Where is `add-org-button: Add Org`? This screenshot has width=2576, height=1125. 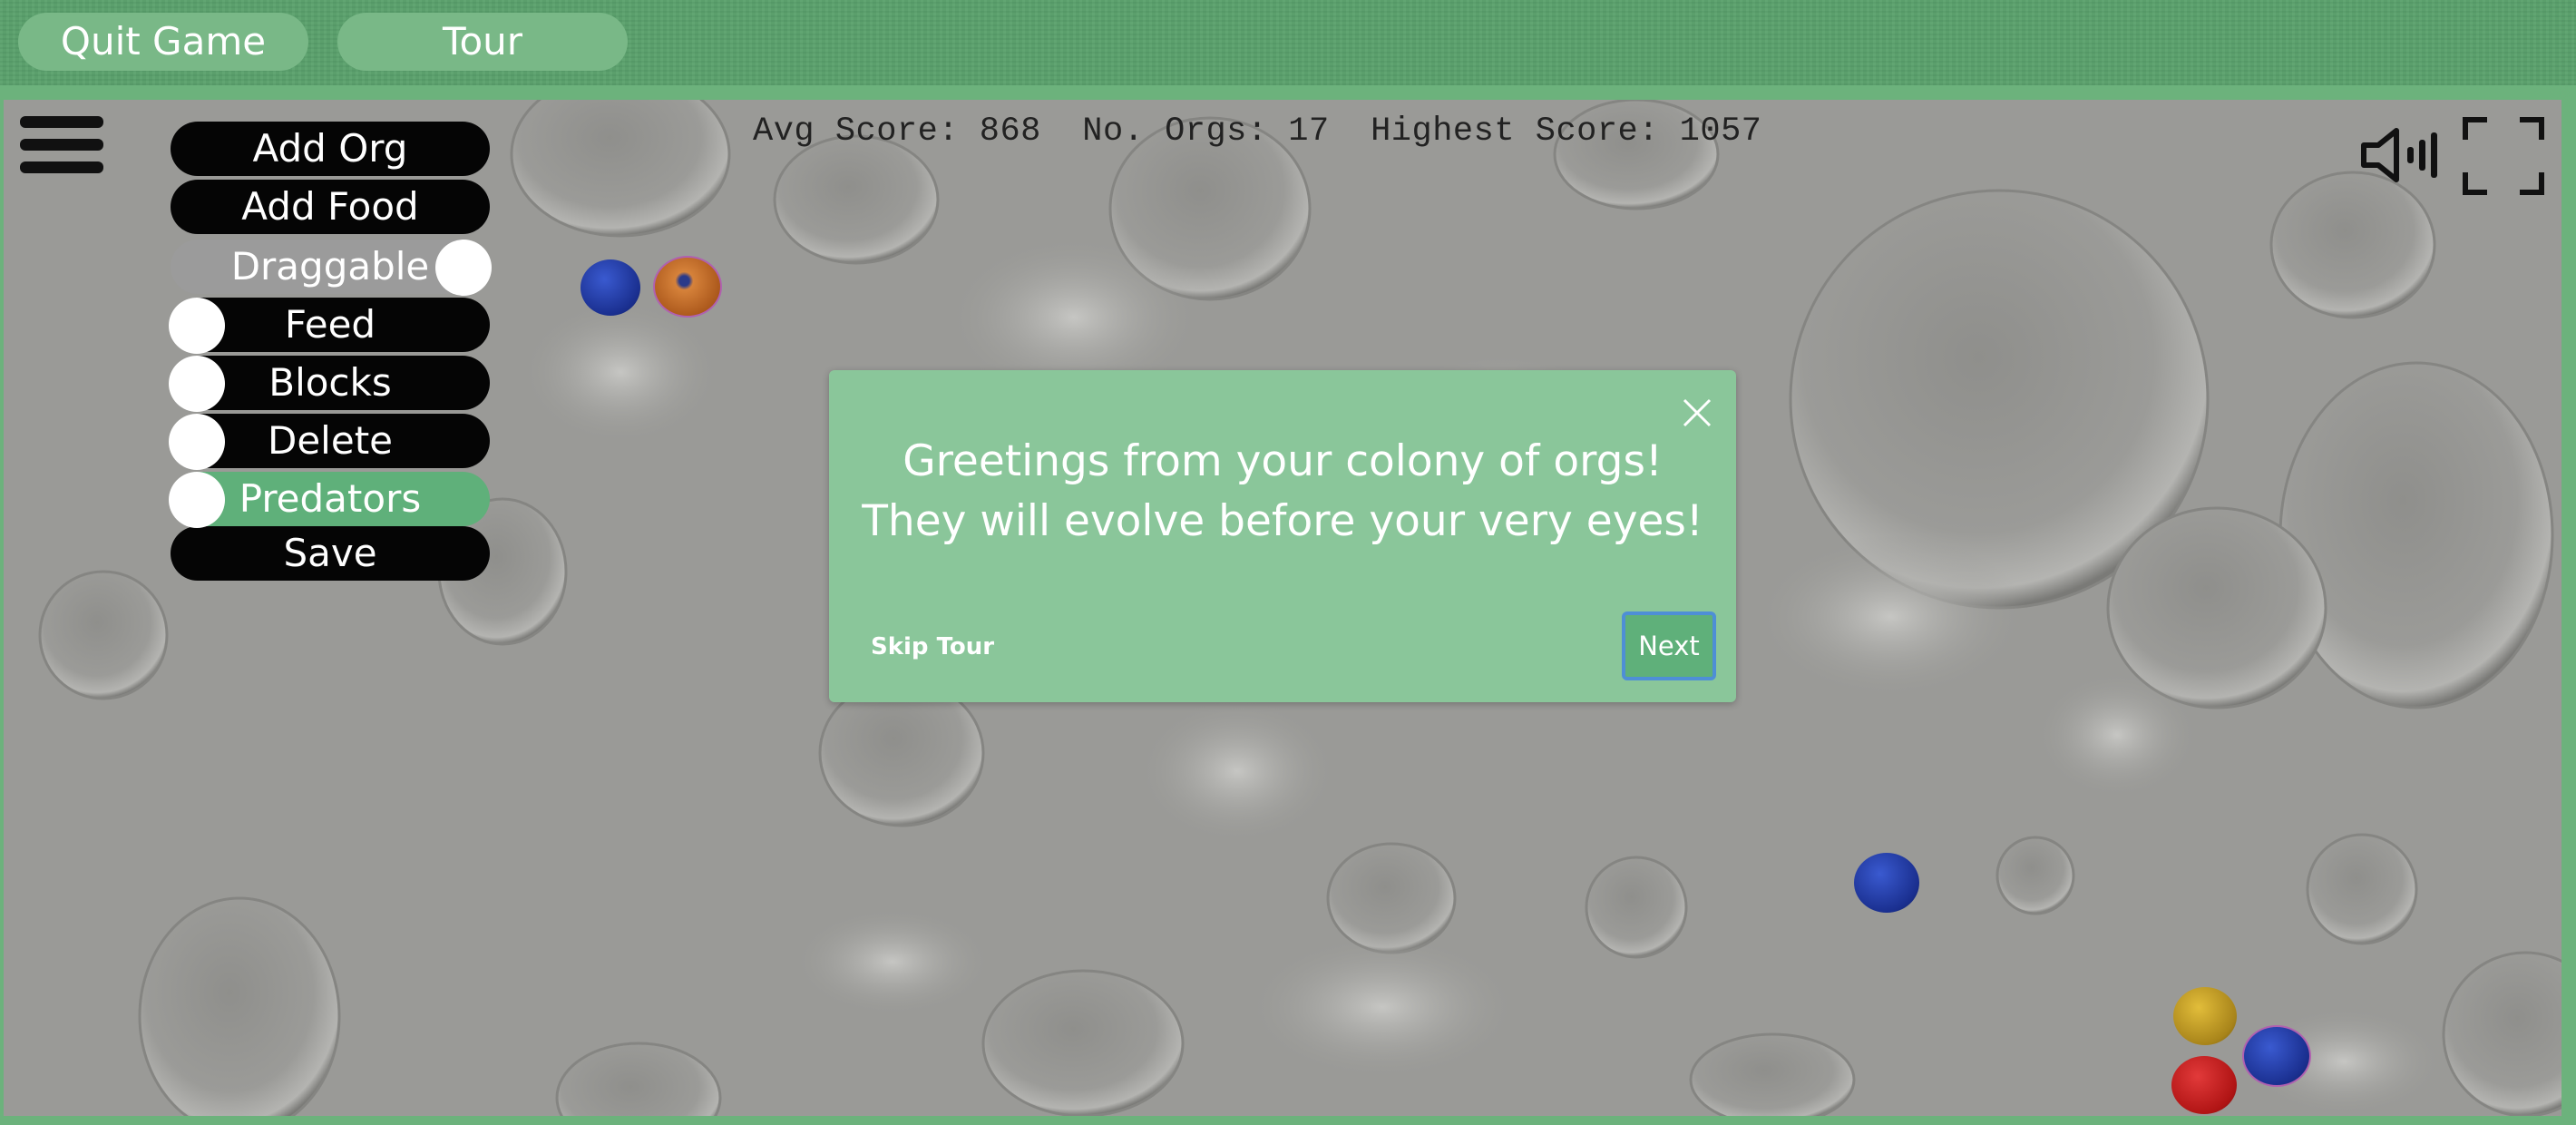 add-org-button: Add Org is located at coordinates (330, 149).